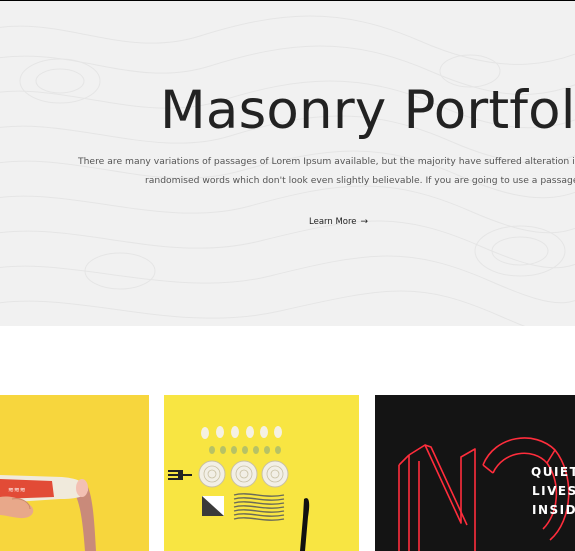  Describe the element at coordinates (364, 222) in the screenshot. I see `arrow-right-icon: →` at that location.